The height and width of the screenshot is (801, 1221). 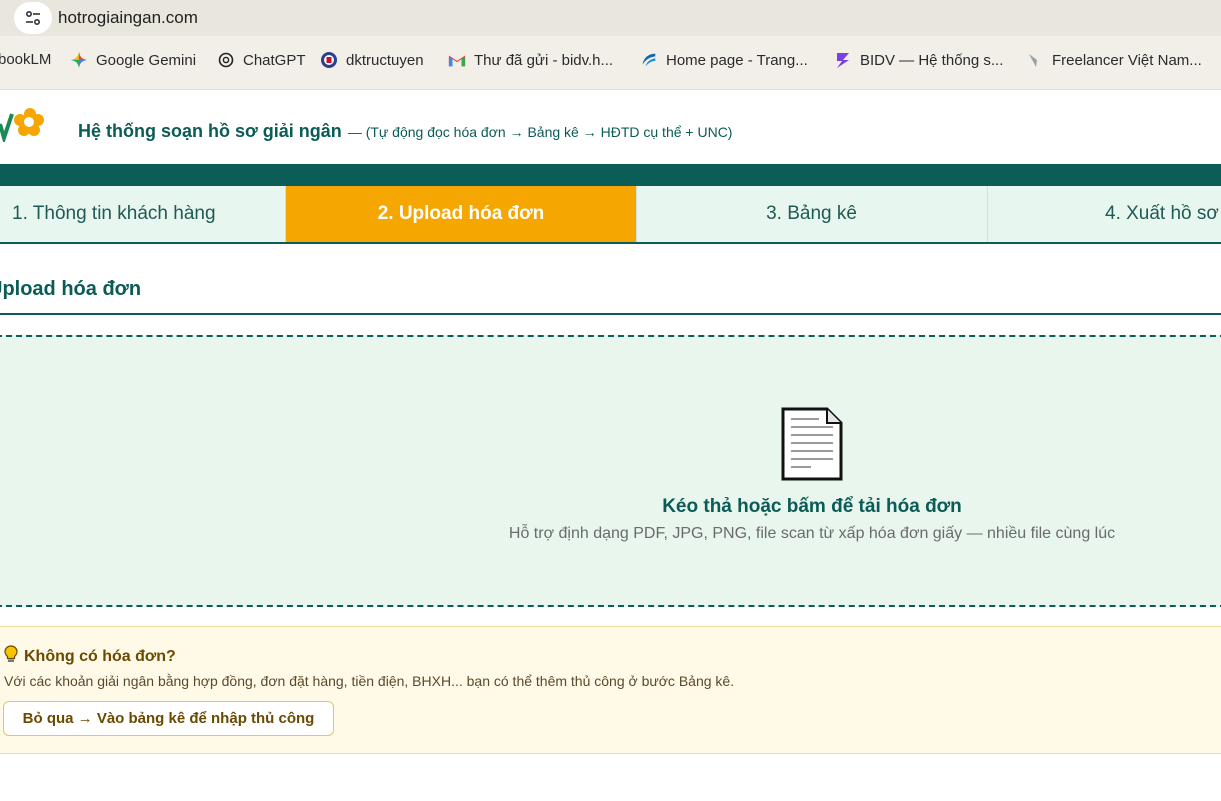 I want to click on tab-statement: 3. Bảng kê, so click(x=812, y=214).